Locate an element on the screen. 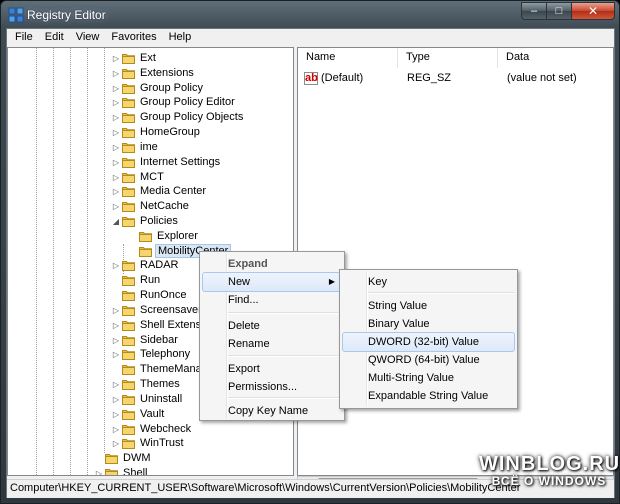 This screenshot has height=504, width=620. tree-node: ▷ Extensions is located at coordinates (150, 73).